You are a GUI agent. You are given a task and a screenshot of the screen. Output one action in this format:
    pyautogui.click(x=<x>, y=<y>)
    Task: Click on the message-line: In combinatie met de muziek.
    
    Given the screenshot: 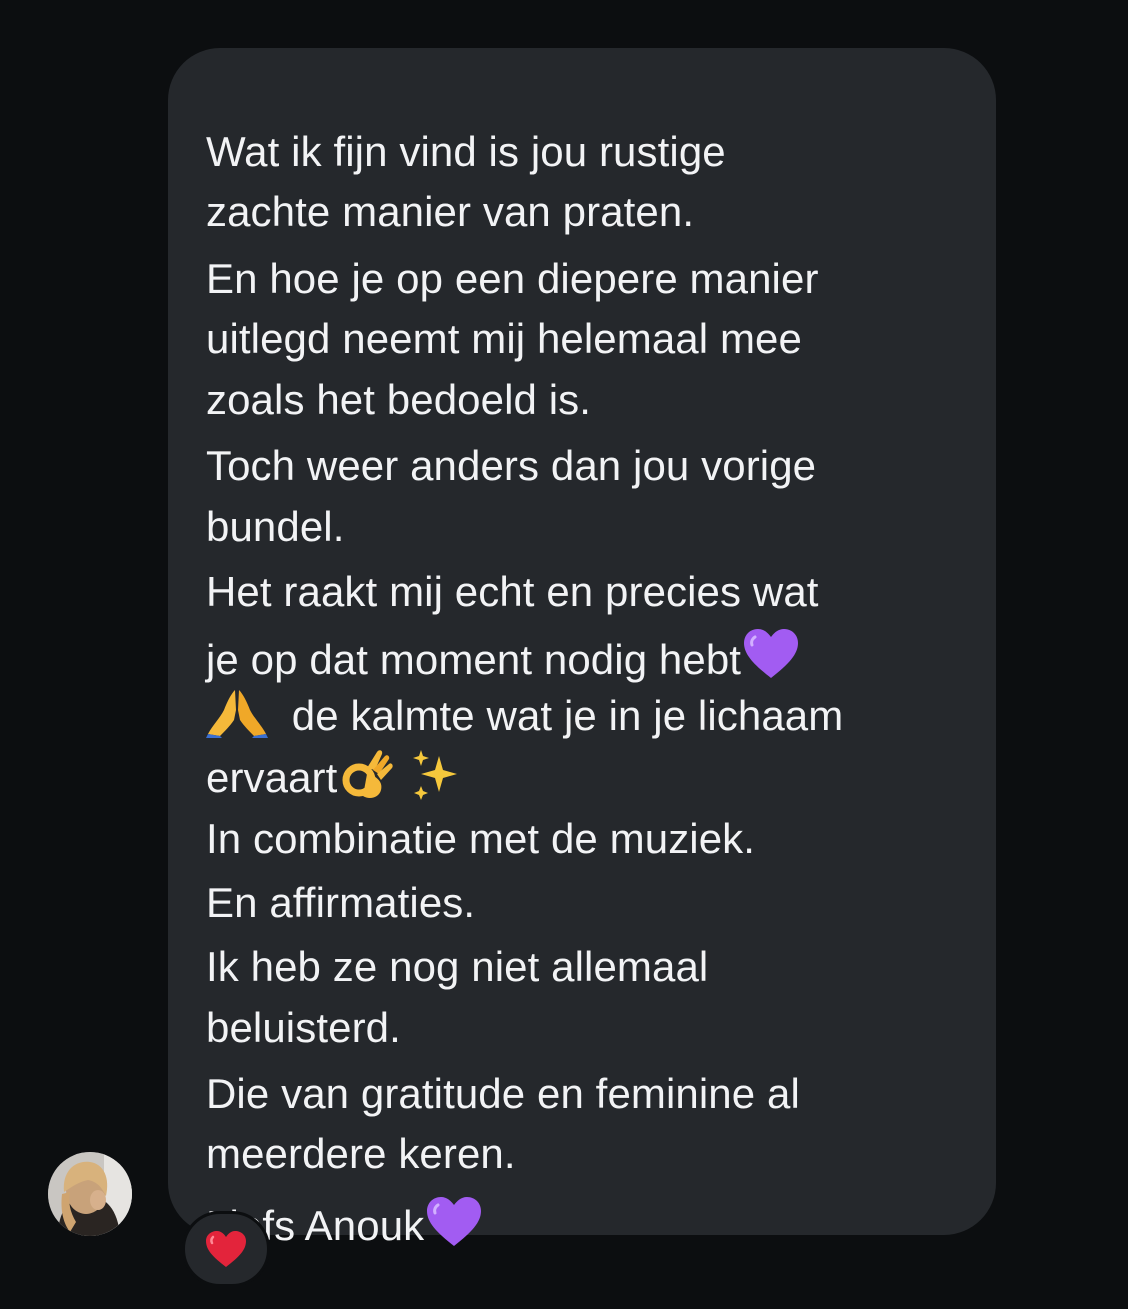 What is the action you would take?
    pyautogui.click(x=481, y=838)
    